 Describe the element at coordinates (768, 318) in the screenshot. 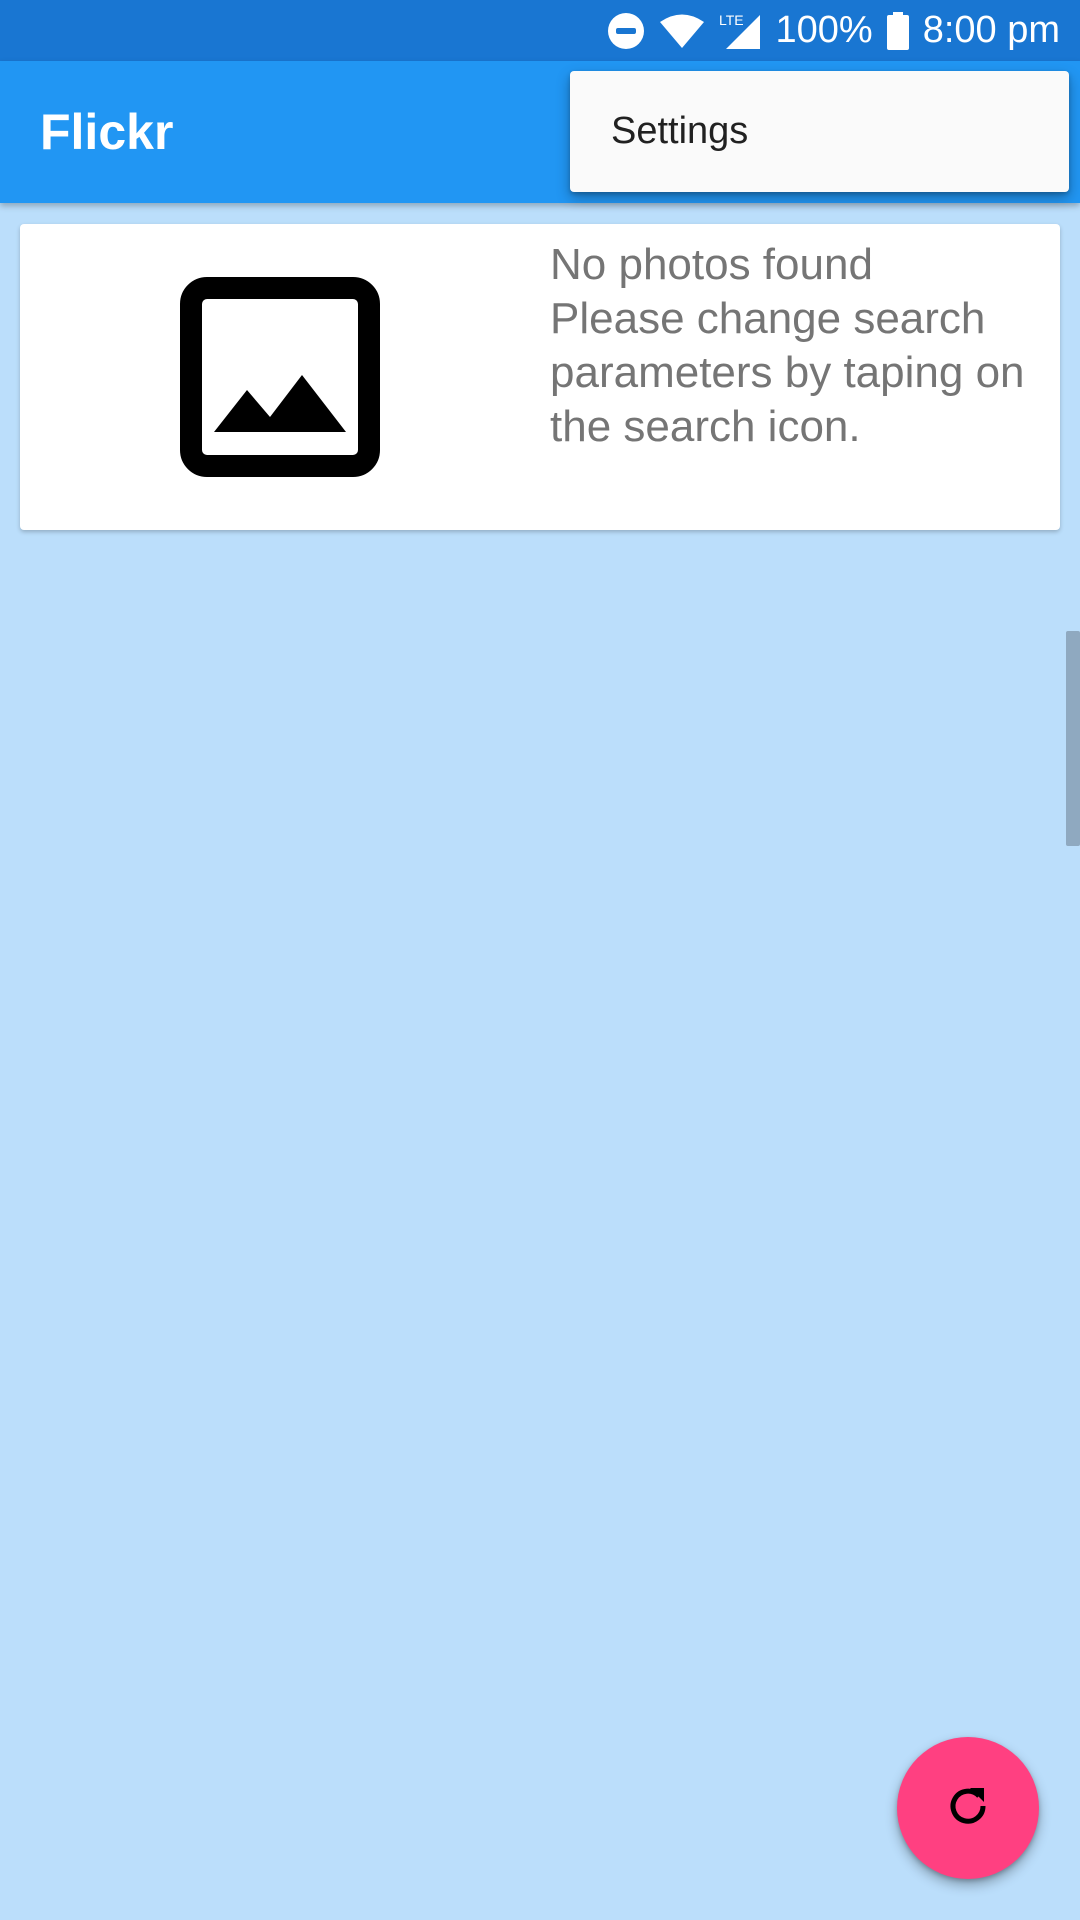

I see `empty-state-line: Please change search` at that location.